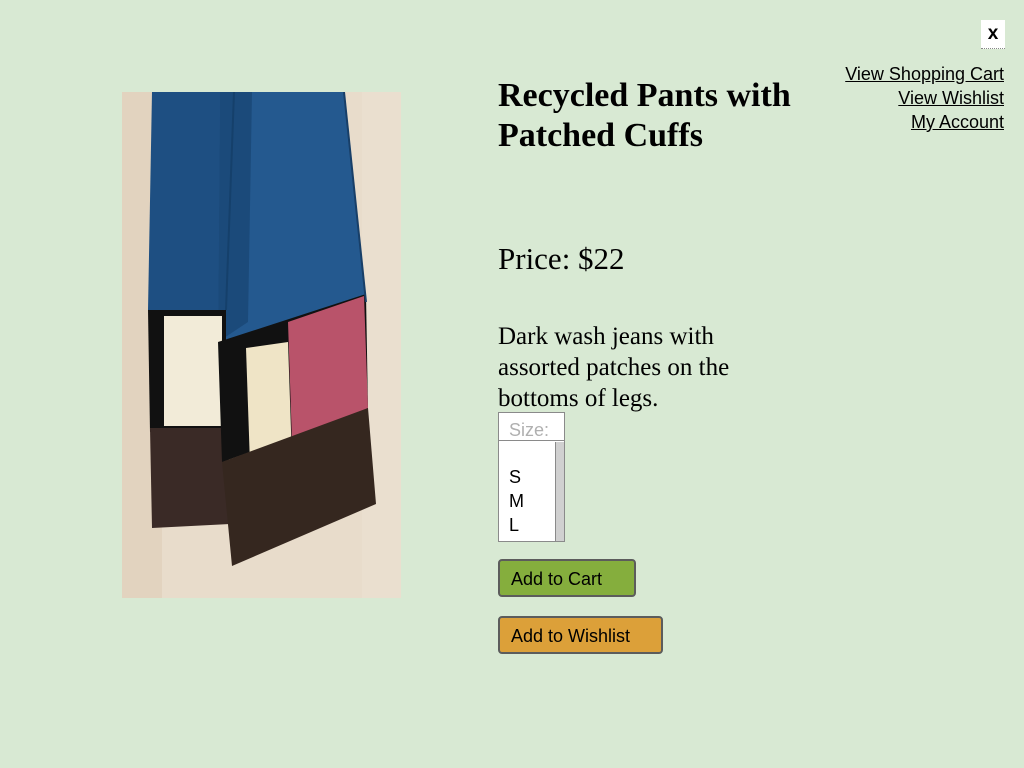 The height and width of the screenshot is (768, 1024). What do you see at coordinates (567, 578) in the screenshot?
I see `add-to-cart-button: Add to Cart` at bounding box center [567, 578].